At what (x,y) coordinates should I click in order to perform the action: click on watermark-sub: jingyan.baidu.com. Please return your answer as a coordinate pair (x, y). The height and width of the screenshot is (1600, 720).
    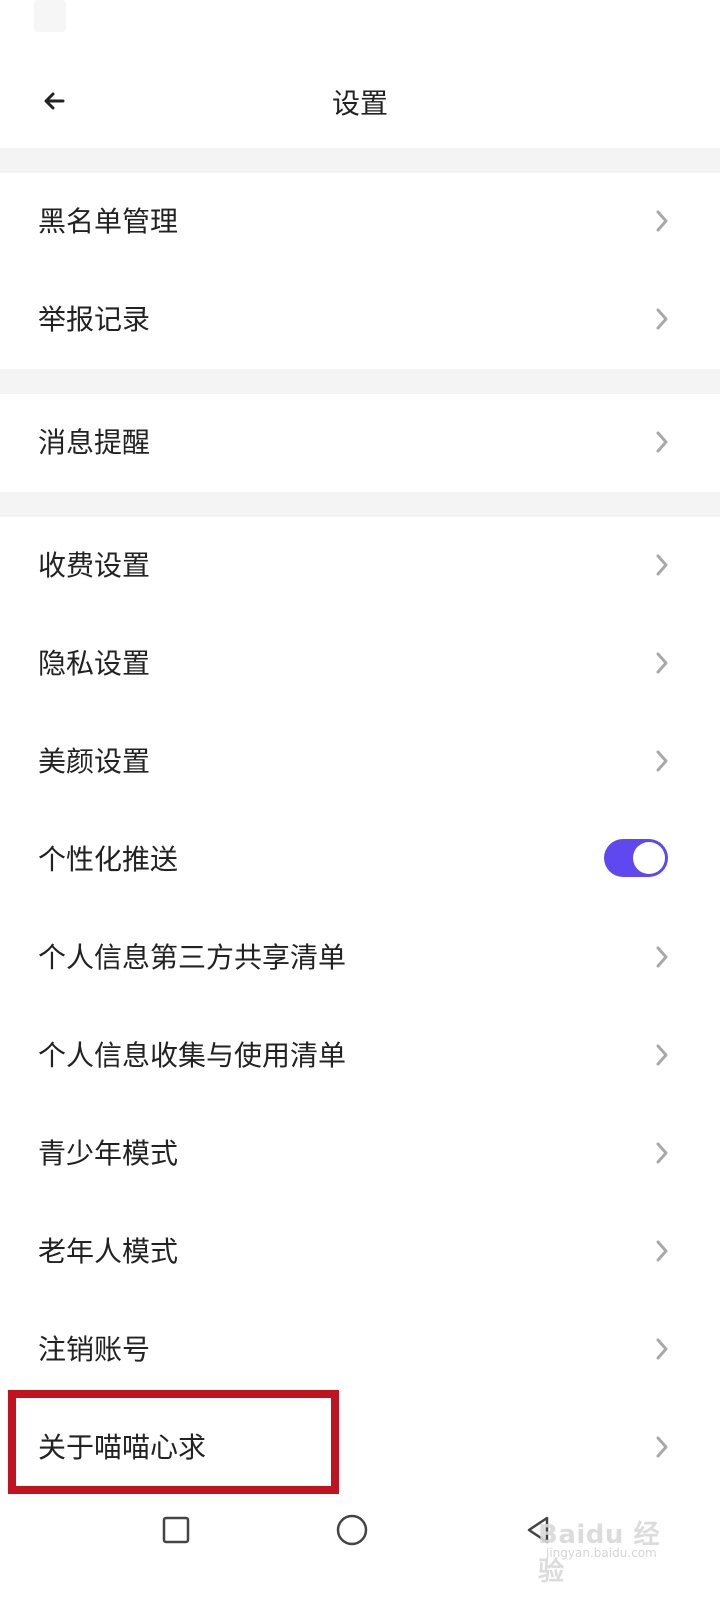
    Looking at the image, I should click on (601, 1553).